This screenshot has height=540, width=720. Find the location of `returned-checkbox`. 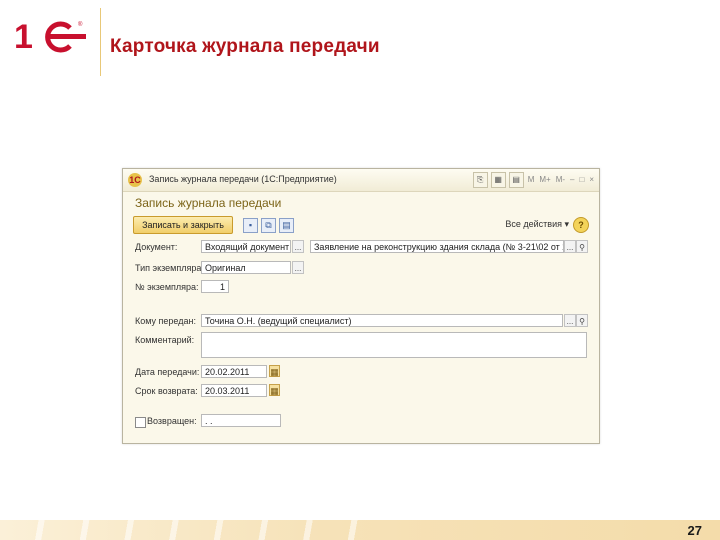

returned-checkbox is located at coordinates (140, 422).